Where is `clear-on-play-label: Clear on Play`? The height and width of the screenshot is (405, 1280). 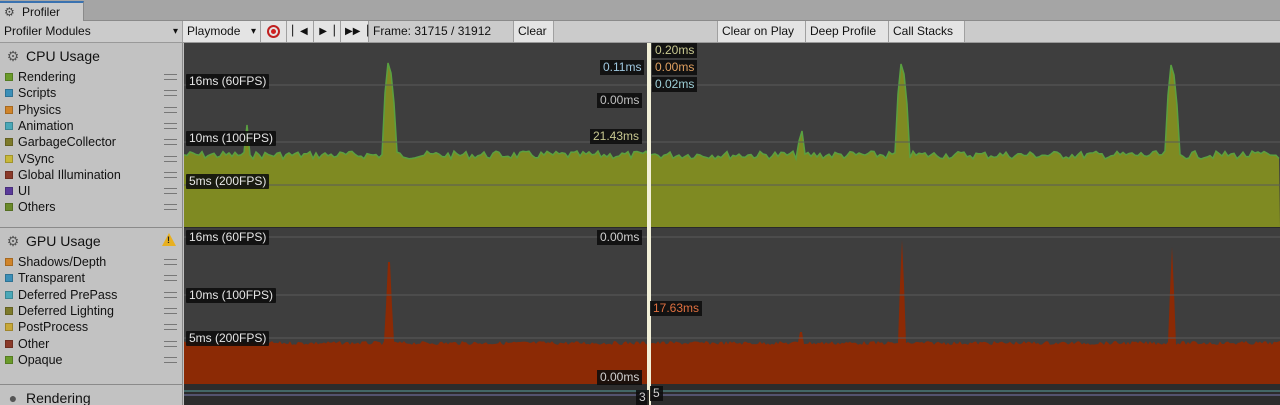 clear-on-play-label: Clear on Play is located at coordinates (758, 31).